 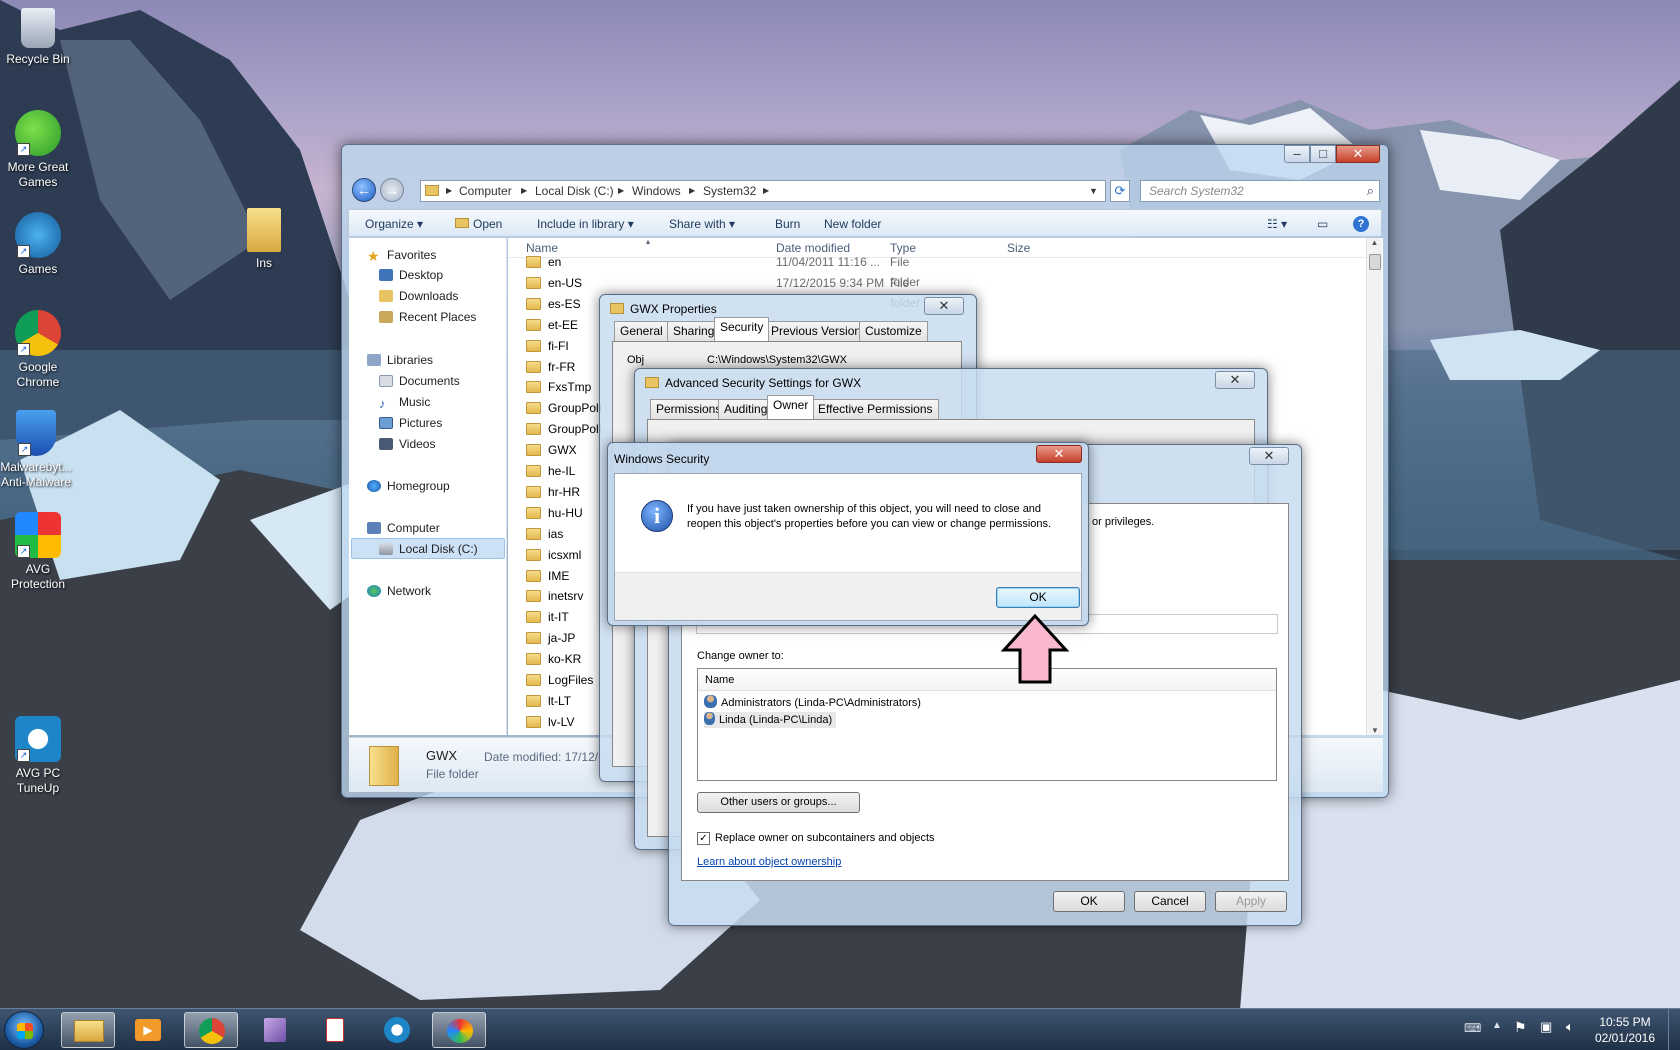 What do you see at coordinates (38, 244) in the screenshot?
I see `desktop-icon-games: ↗ Games` at bounding box center [38, 244].